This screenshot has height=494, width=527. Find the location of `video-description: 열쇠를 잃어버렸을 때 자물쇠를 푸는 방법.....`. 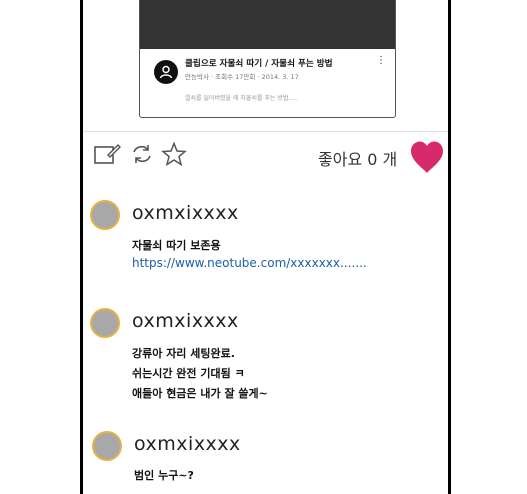

video-description: 열쇠를 잃어버렸을 때 자물쇠를 푸는 방법..... is located at coordinates (241, 98).